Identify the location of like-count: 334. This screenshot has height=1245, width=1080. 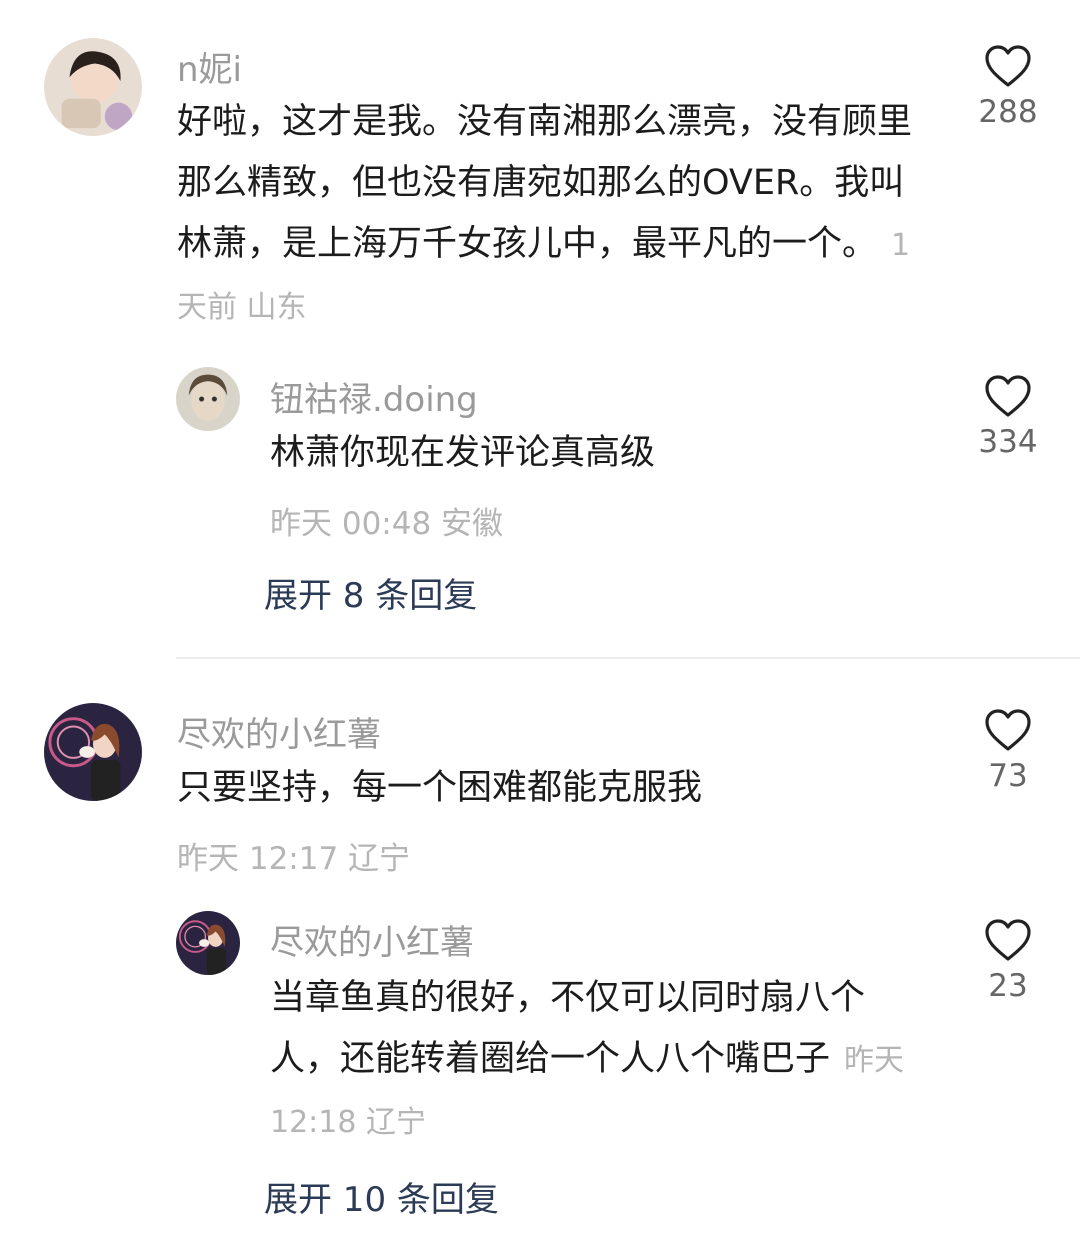
(1008, 442).